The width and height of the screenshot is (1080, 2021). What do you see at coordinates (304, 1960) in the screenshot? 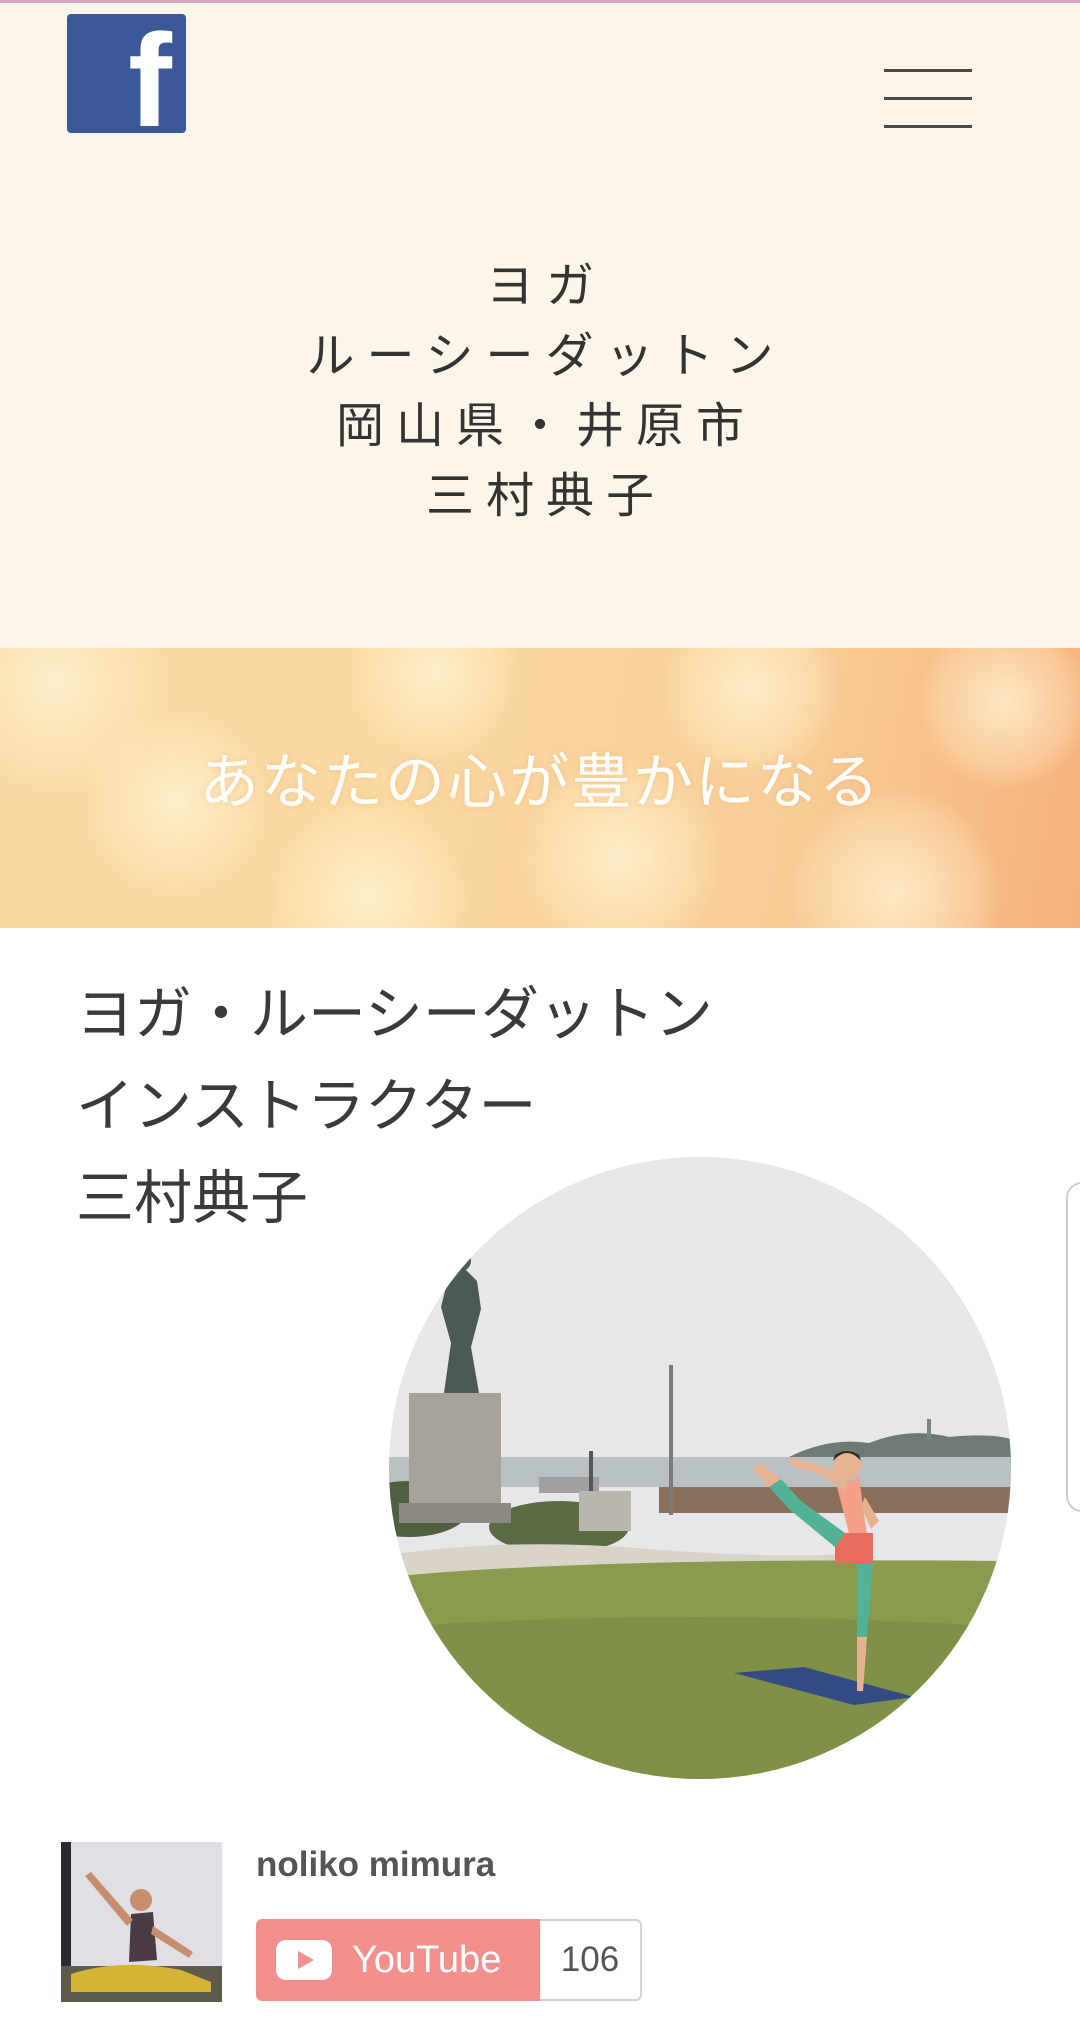
I see `youtube-play-icon` at bounding box center [304, 1960].